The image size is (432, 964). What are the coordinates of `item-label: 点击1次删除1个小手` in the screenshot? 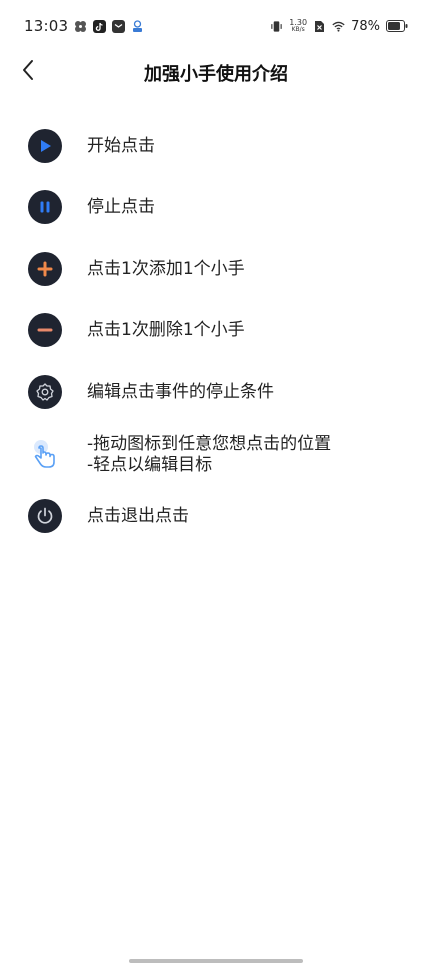 It's located at (166, 330).